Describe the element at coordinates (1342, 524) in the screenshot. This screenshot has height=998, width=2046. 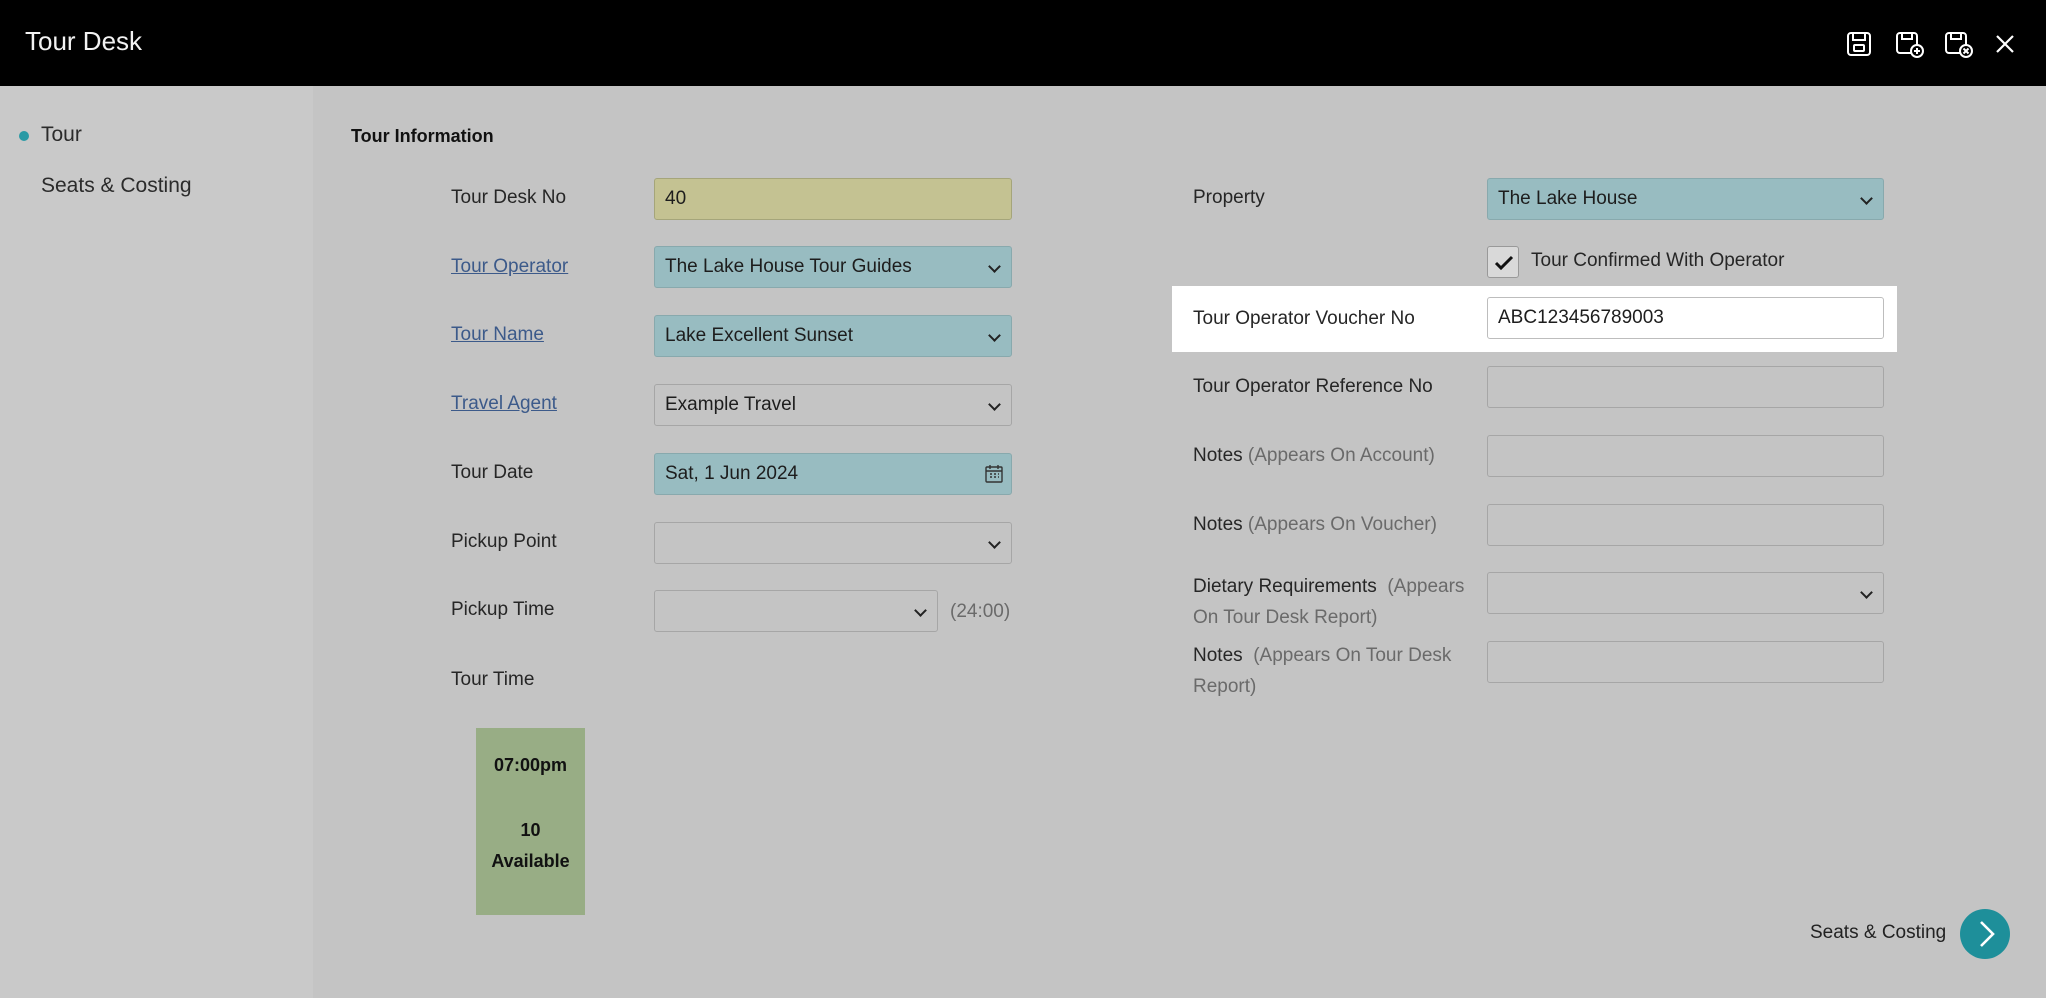
I see `notes-voucher-hint: (Appears On Voucher)` at that location.